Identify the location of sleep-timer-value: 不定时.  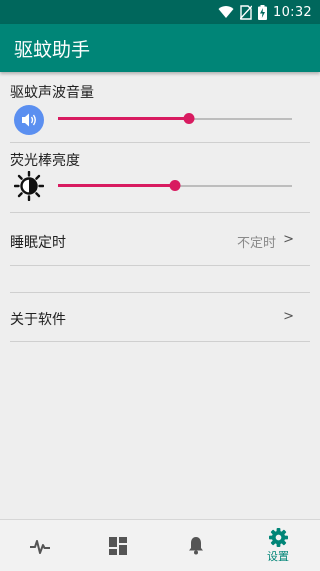
(256, 243).